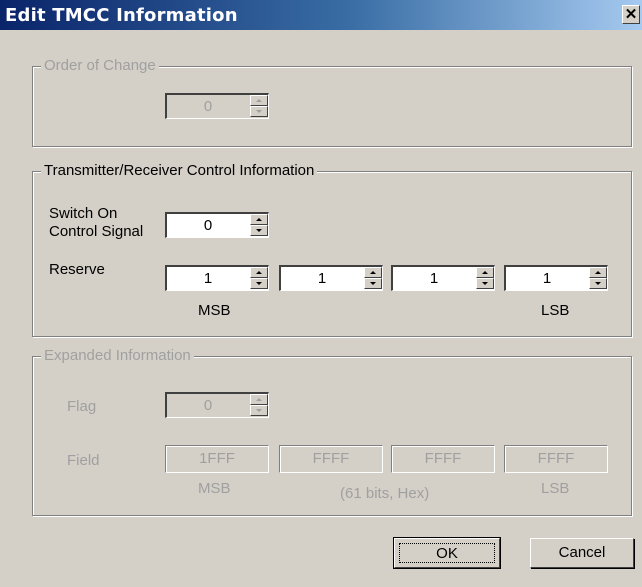  What do you see at coordinates (117, 355) in the screenshot?
I see `expanded-info-legend: Expanded Information` at bounding box center [117, 355].